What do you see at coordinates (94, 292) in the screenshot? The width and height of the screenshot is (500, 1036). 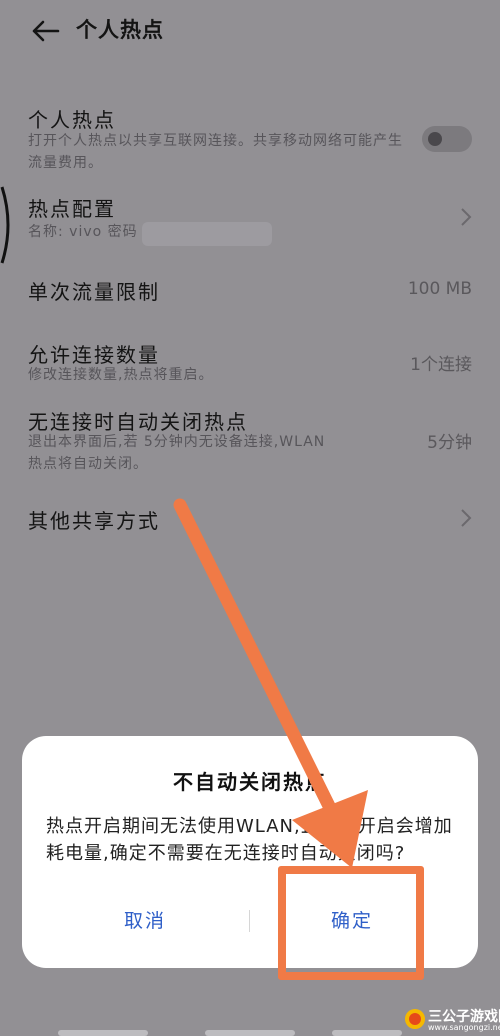 I see `data-limit-title: 单次流量限制` at bounding box center [94, 292].